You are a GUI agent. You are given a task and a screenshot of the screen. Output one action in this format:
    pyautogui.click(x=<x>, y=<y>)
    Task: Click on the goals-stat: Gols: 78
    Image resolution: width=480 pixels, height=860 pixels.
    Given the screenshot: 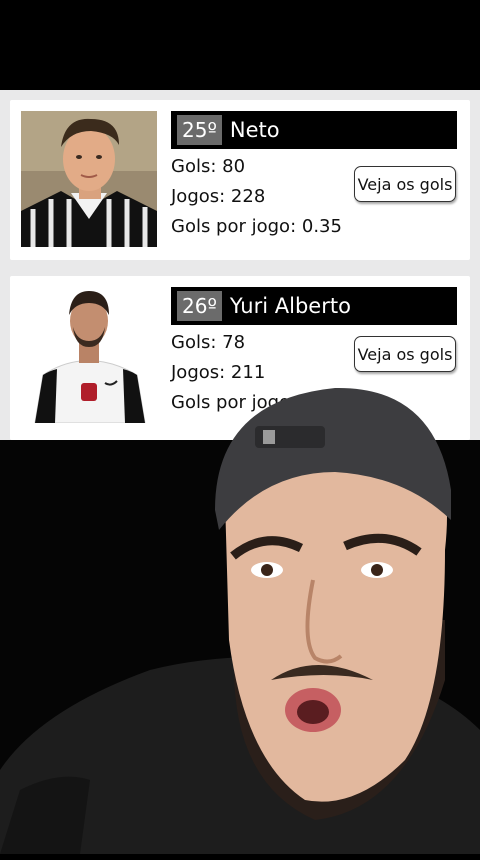 What is the action you would take?
    pyautogui.click(x=208, y=342)
    